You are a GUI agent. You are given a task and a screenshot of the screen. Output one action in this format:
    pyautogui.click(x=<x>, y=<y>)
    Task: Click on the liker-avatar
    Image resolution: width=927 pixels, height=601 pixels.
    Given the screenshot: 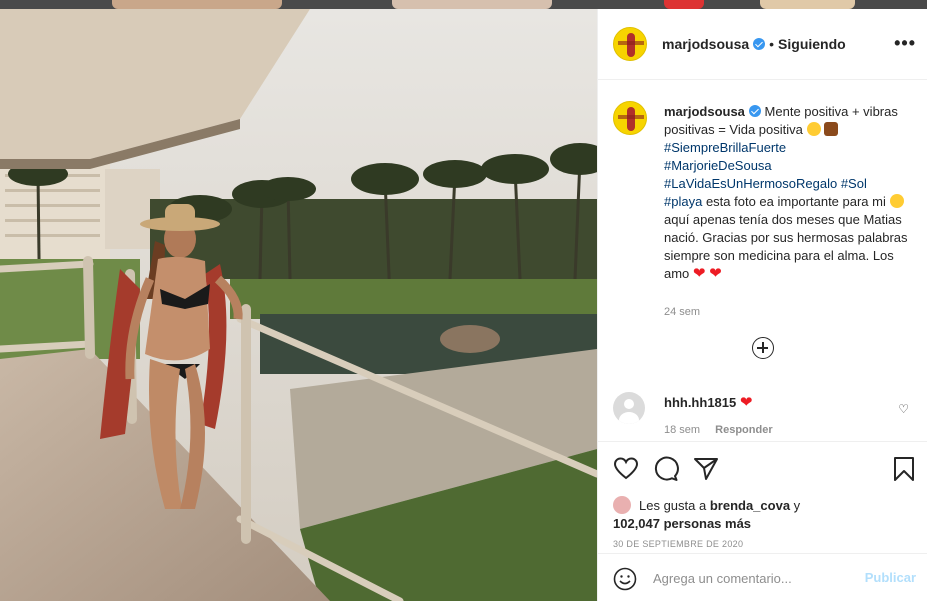 What is the action you would take?
    pyautogui.click(x=622, y=505)
    